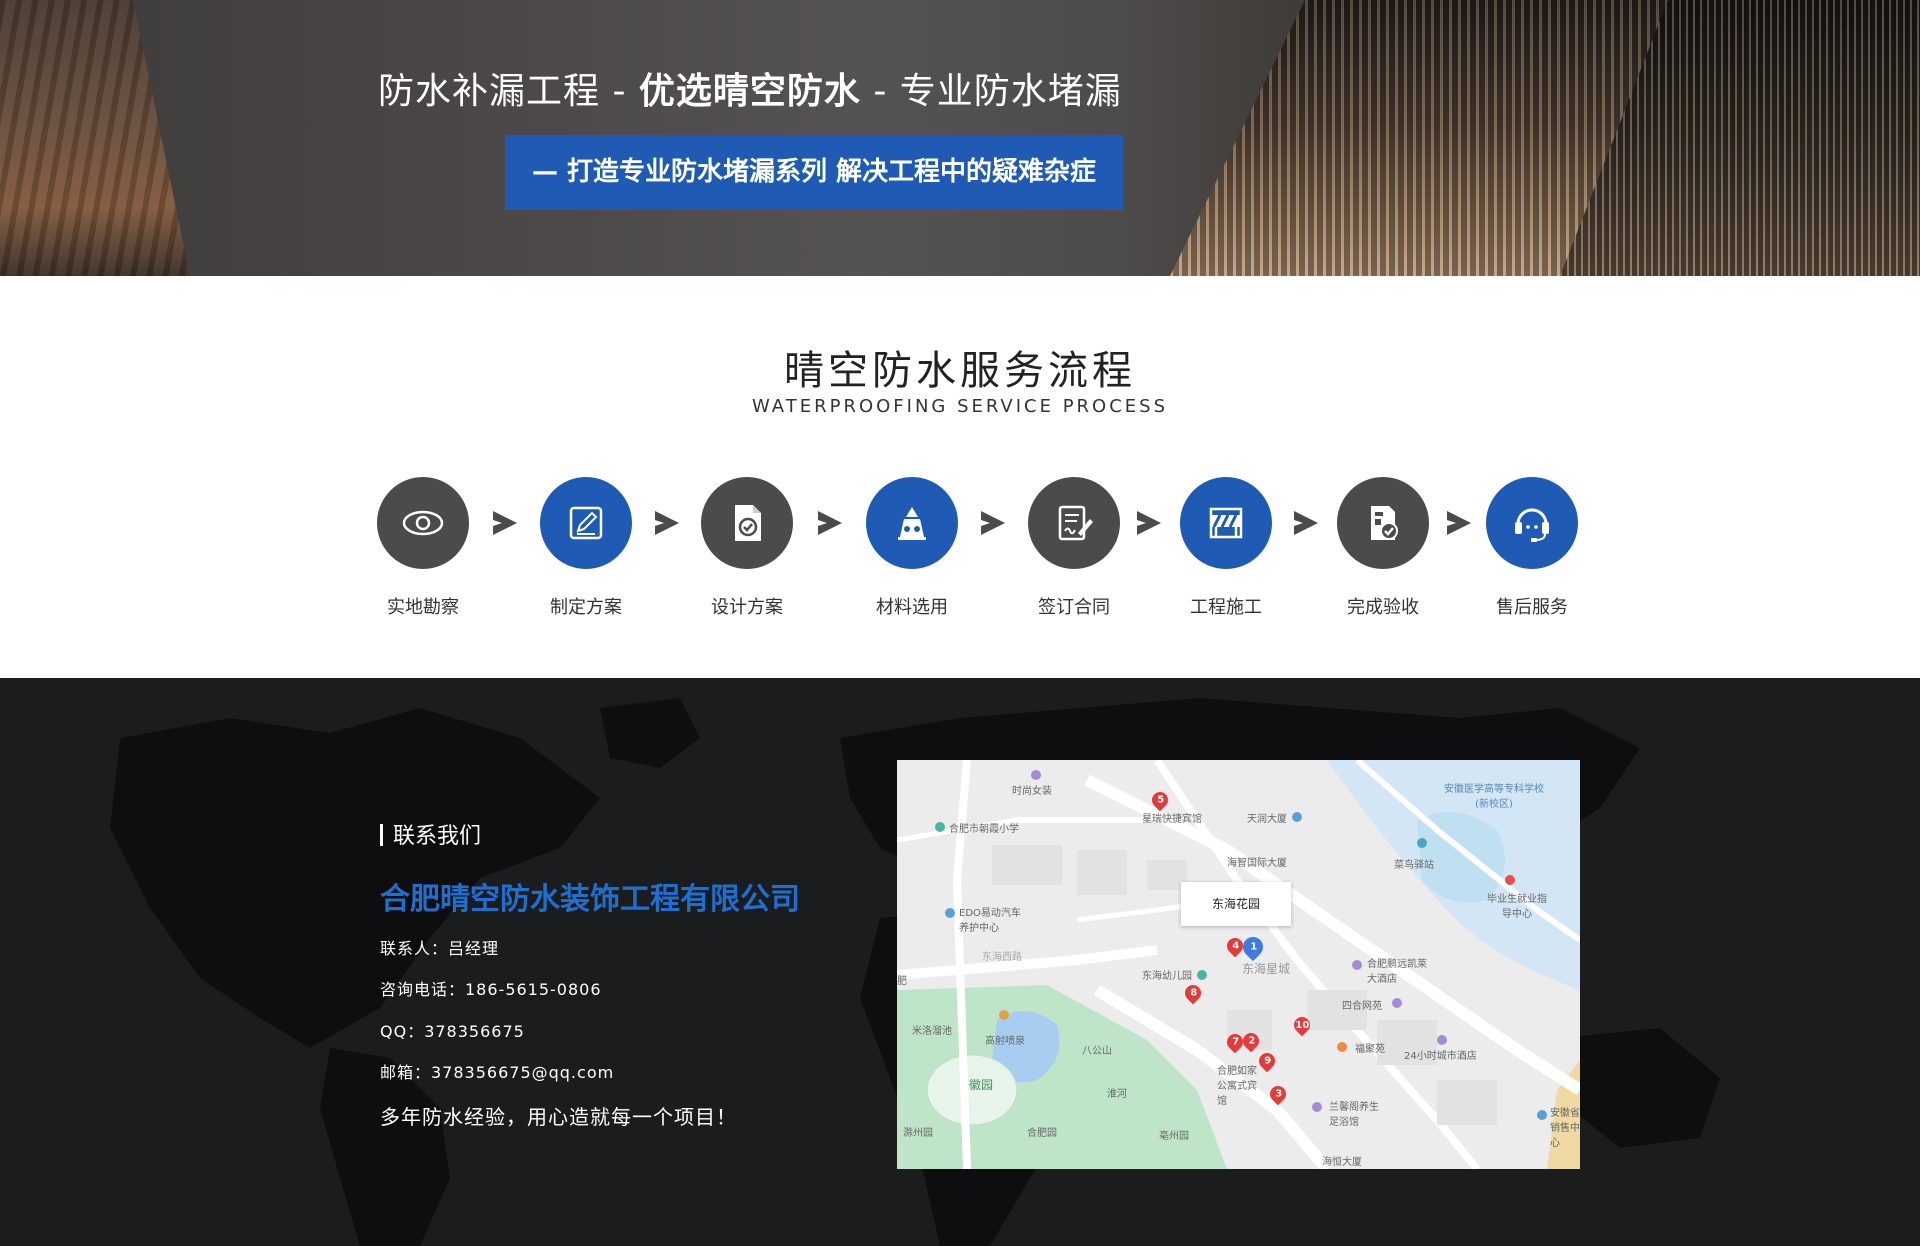 This screenshot has width=1920, height=1246. Describe the element at coordinates (1032, 791) in the screenshot. I see `map-label: 时尚女装` at that location.